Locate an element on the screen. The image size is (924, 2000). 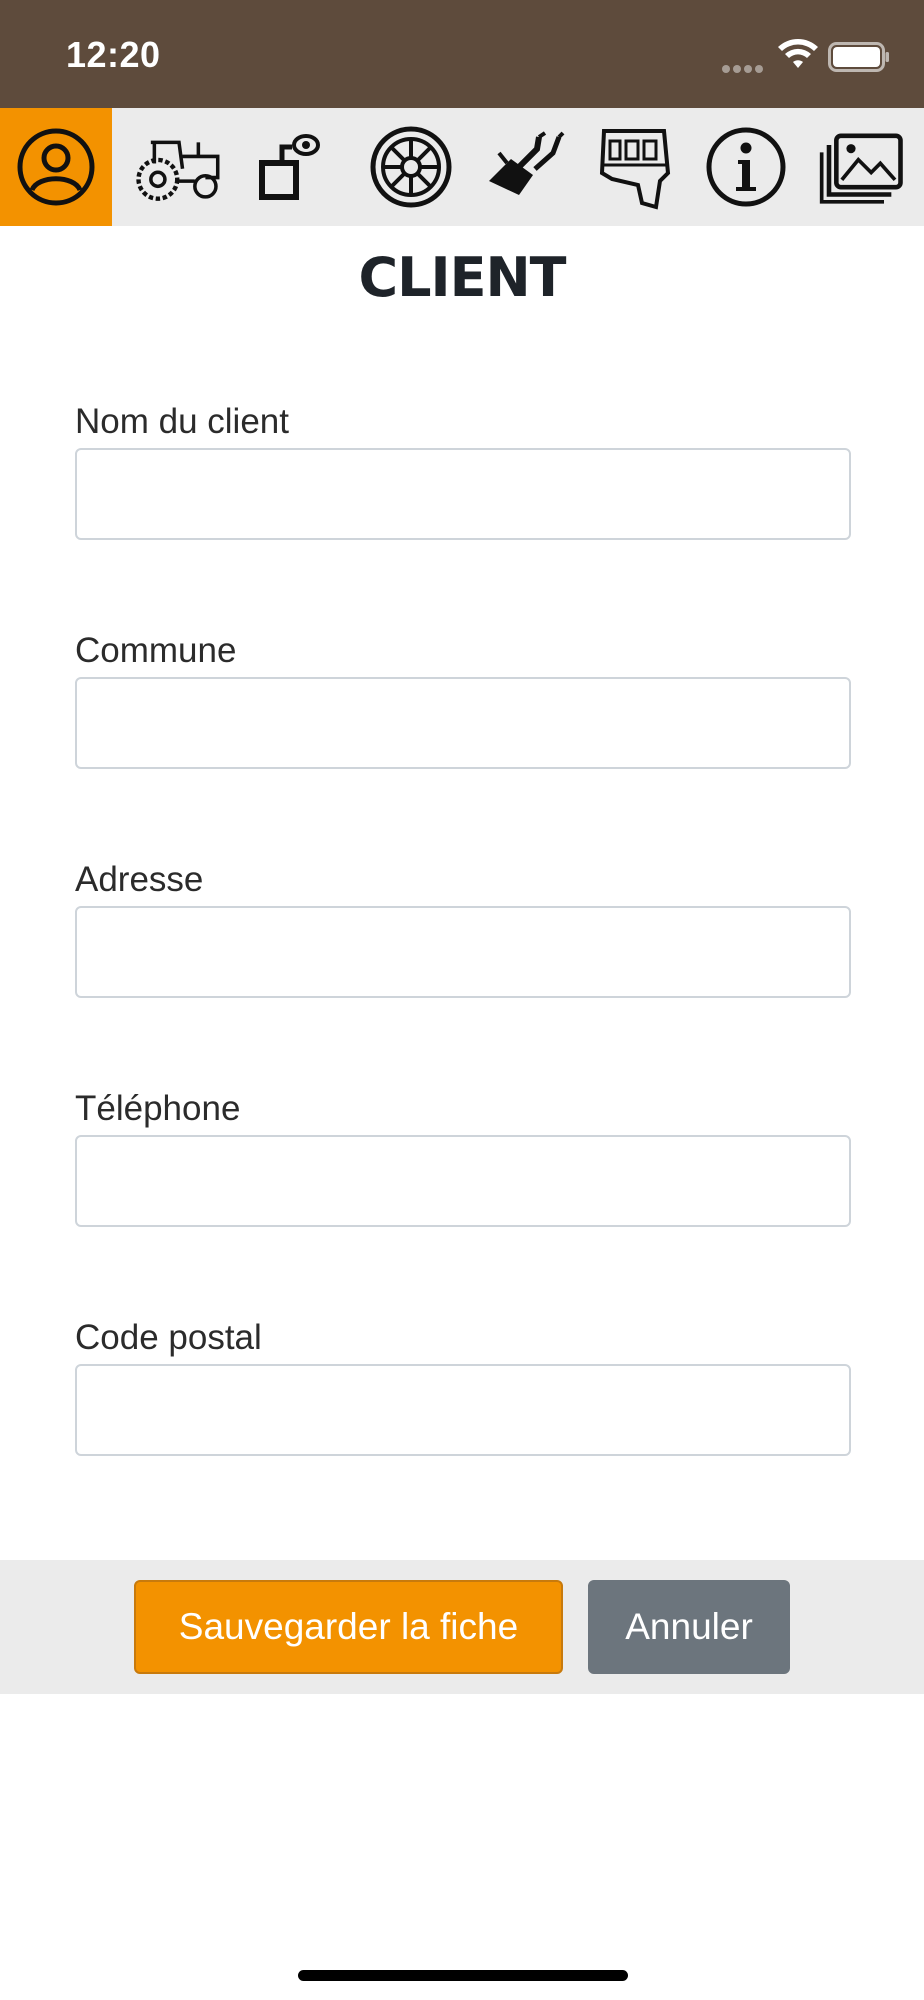
cab-icon is located at coordinates (635, 169).